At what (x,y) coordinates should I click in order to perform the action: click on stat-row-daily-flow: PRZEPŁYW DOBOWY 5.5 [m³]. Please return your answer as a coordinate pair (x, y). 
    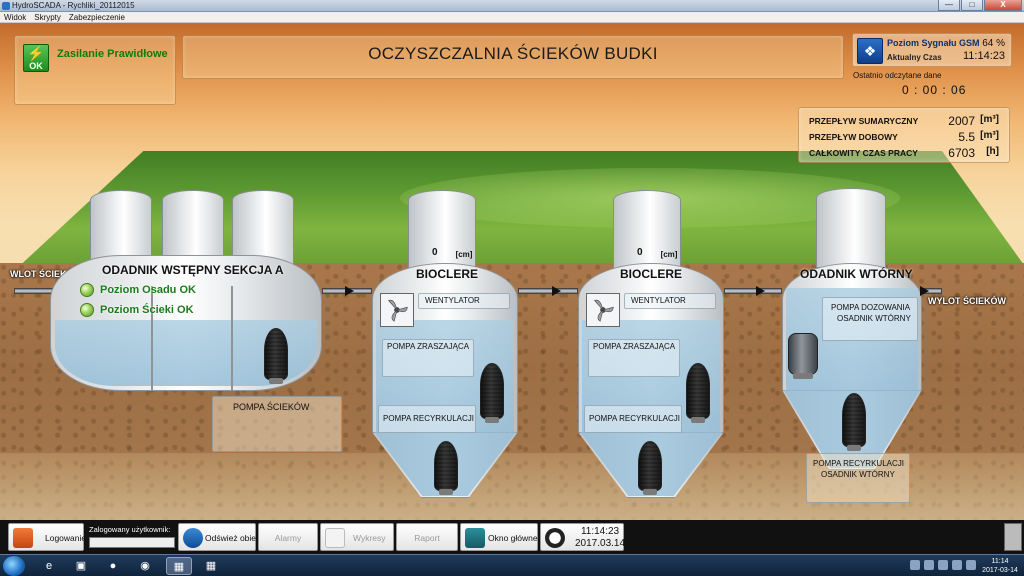
    Looking at the image, I should click on (904, 137).